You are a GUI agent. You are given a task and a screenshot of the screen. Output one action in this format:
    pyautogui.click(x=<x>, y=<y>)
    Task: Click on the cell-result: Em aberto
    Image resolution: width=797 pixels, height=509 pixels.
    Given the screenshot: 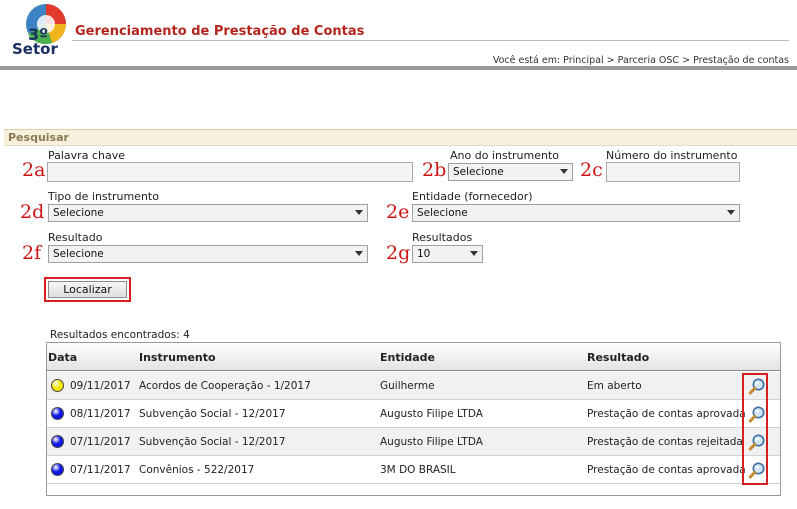 What is the action you would take?
    pyautogui.click(x=614, y=386)
    